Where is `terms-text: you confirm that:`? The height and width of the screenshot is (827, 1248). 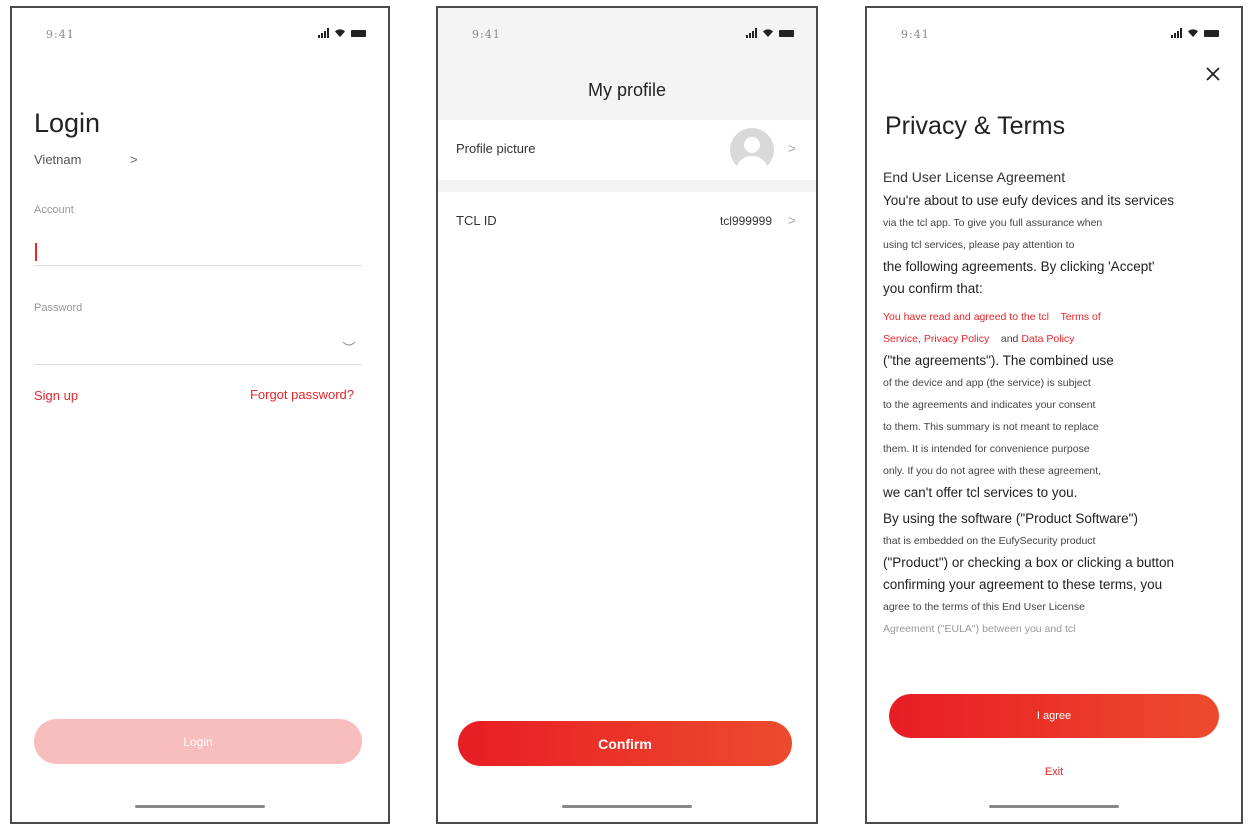 terms-text: you confirm that: is located at coordinates (933, 288).